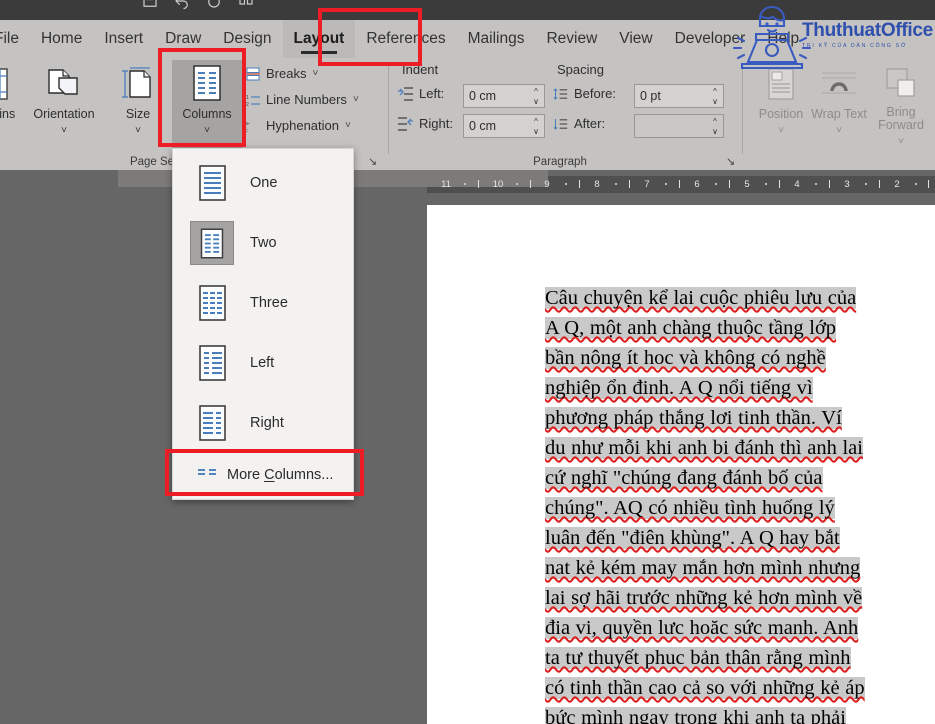 This screenshot has width=935, height=724. Describe the element at coordinates (150, 5) in the screenshot. I see `save-icon` at that location.